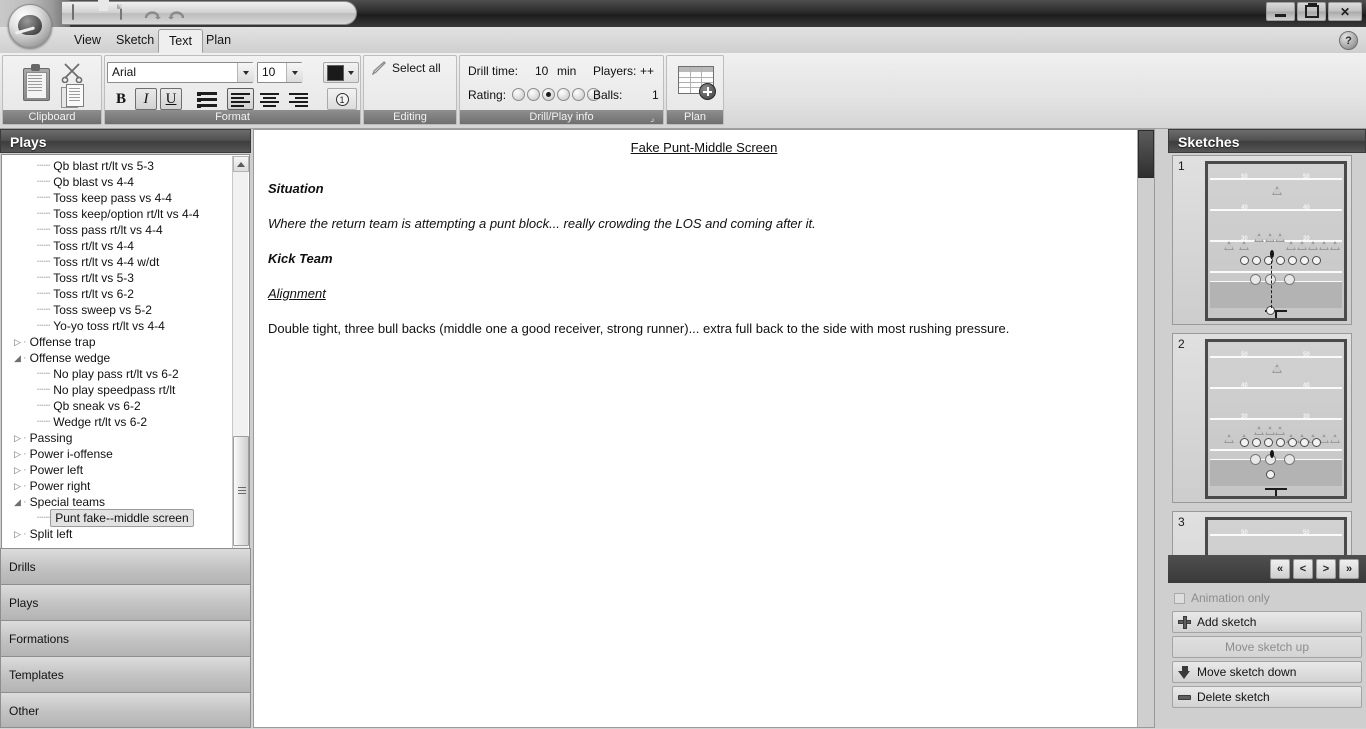 The width and height of the screenshot is (1366, 729). I want to click on tree-item: ┄┄ No play speedpass rt/lt, so click(118, 390).